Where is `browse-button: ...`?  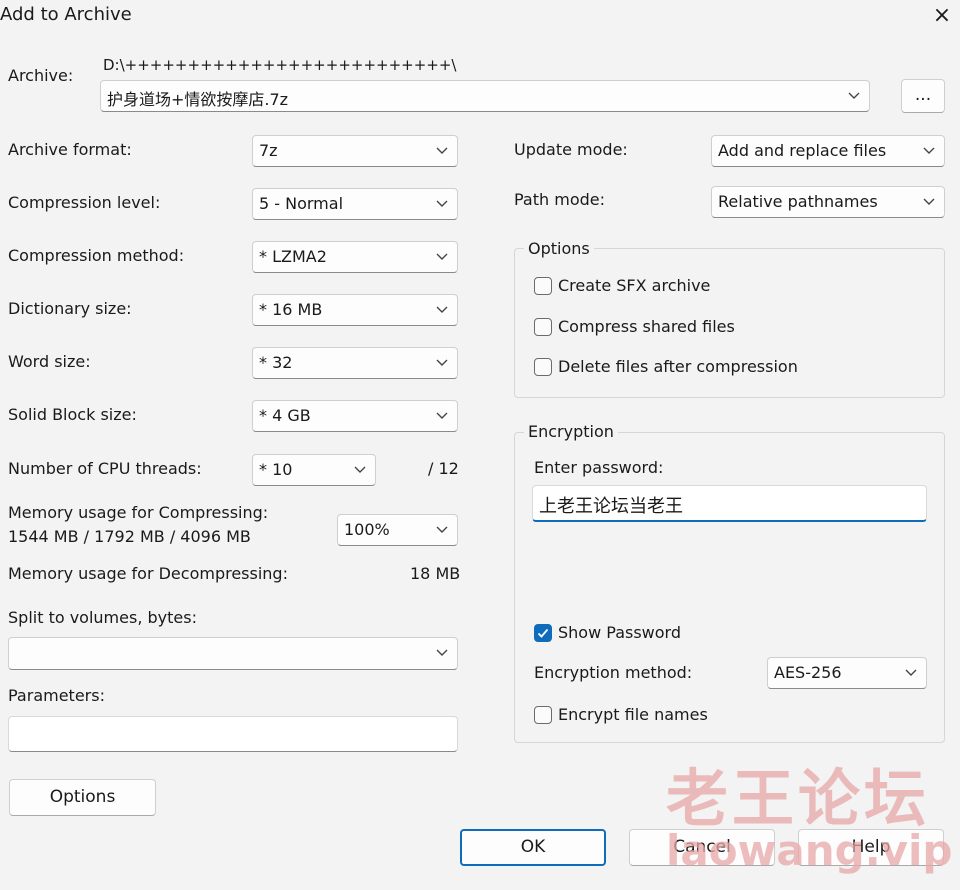 browse-button: ... is located at coordinates (923, 96).